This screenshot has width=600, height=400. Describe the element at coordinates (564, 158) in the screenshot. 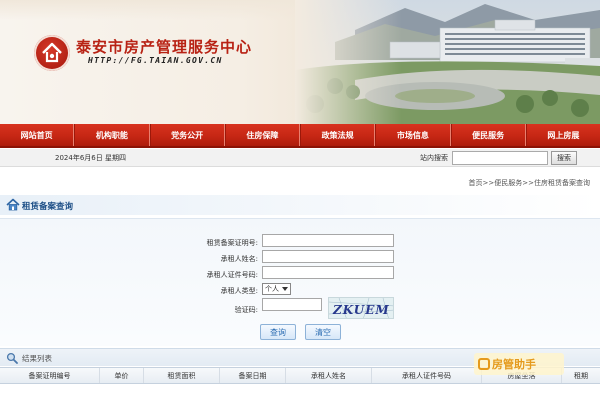

I see `site-search-button: 搜索` at that location.